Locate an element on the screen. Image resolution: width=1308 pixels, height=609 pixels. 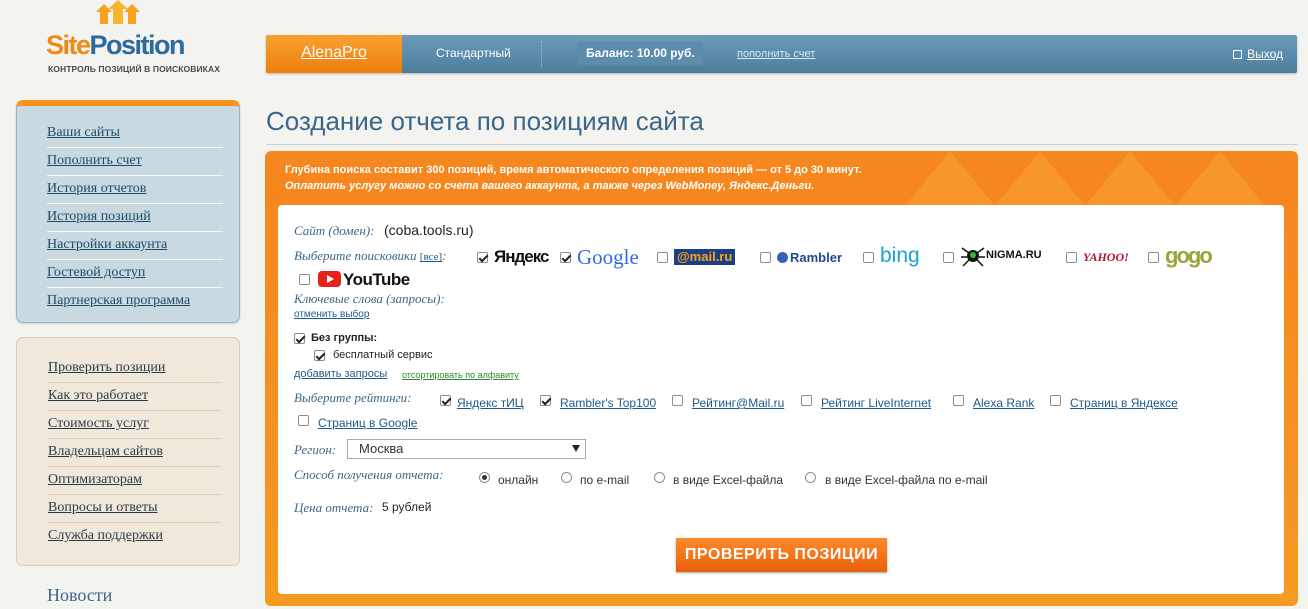
engine-checkbox-yandex is located at coordinates (482, 257).